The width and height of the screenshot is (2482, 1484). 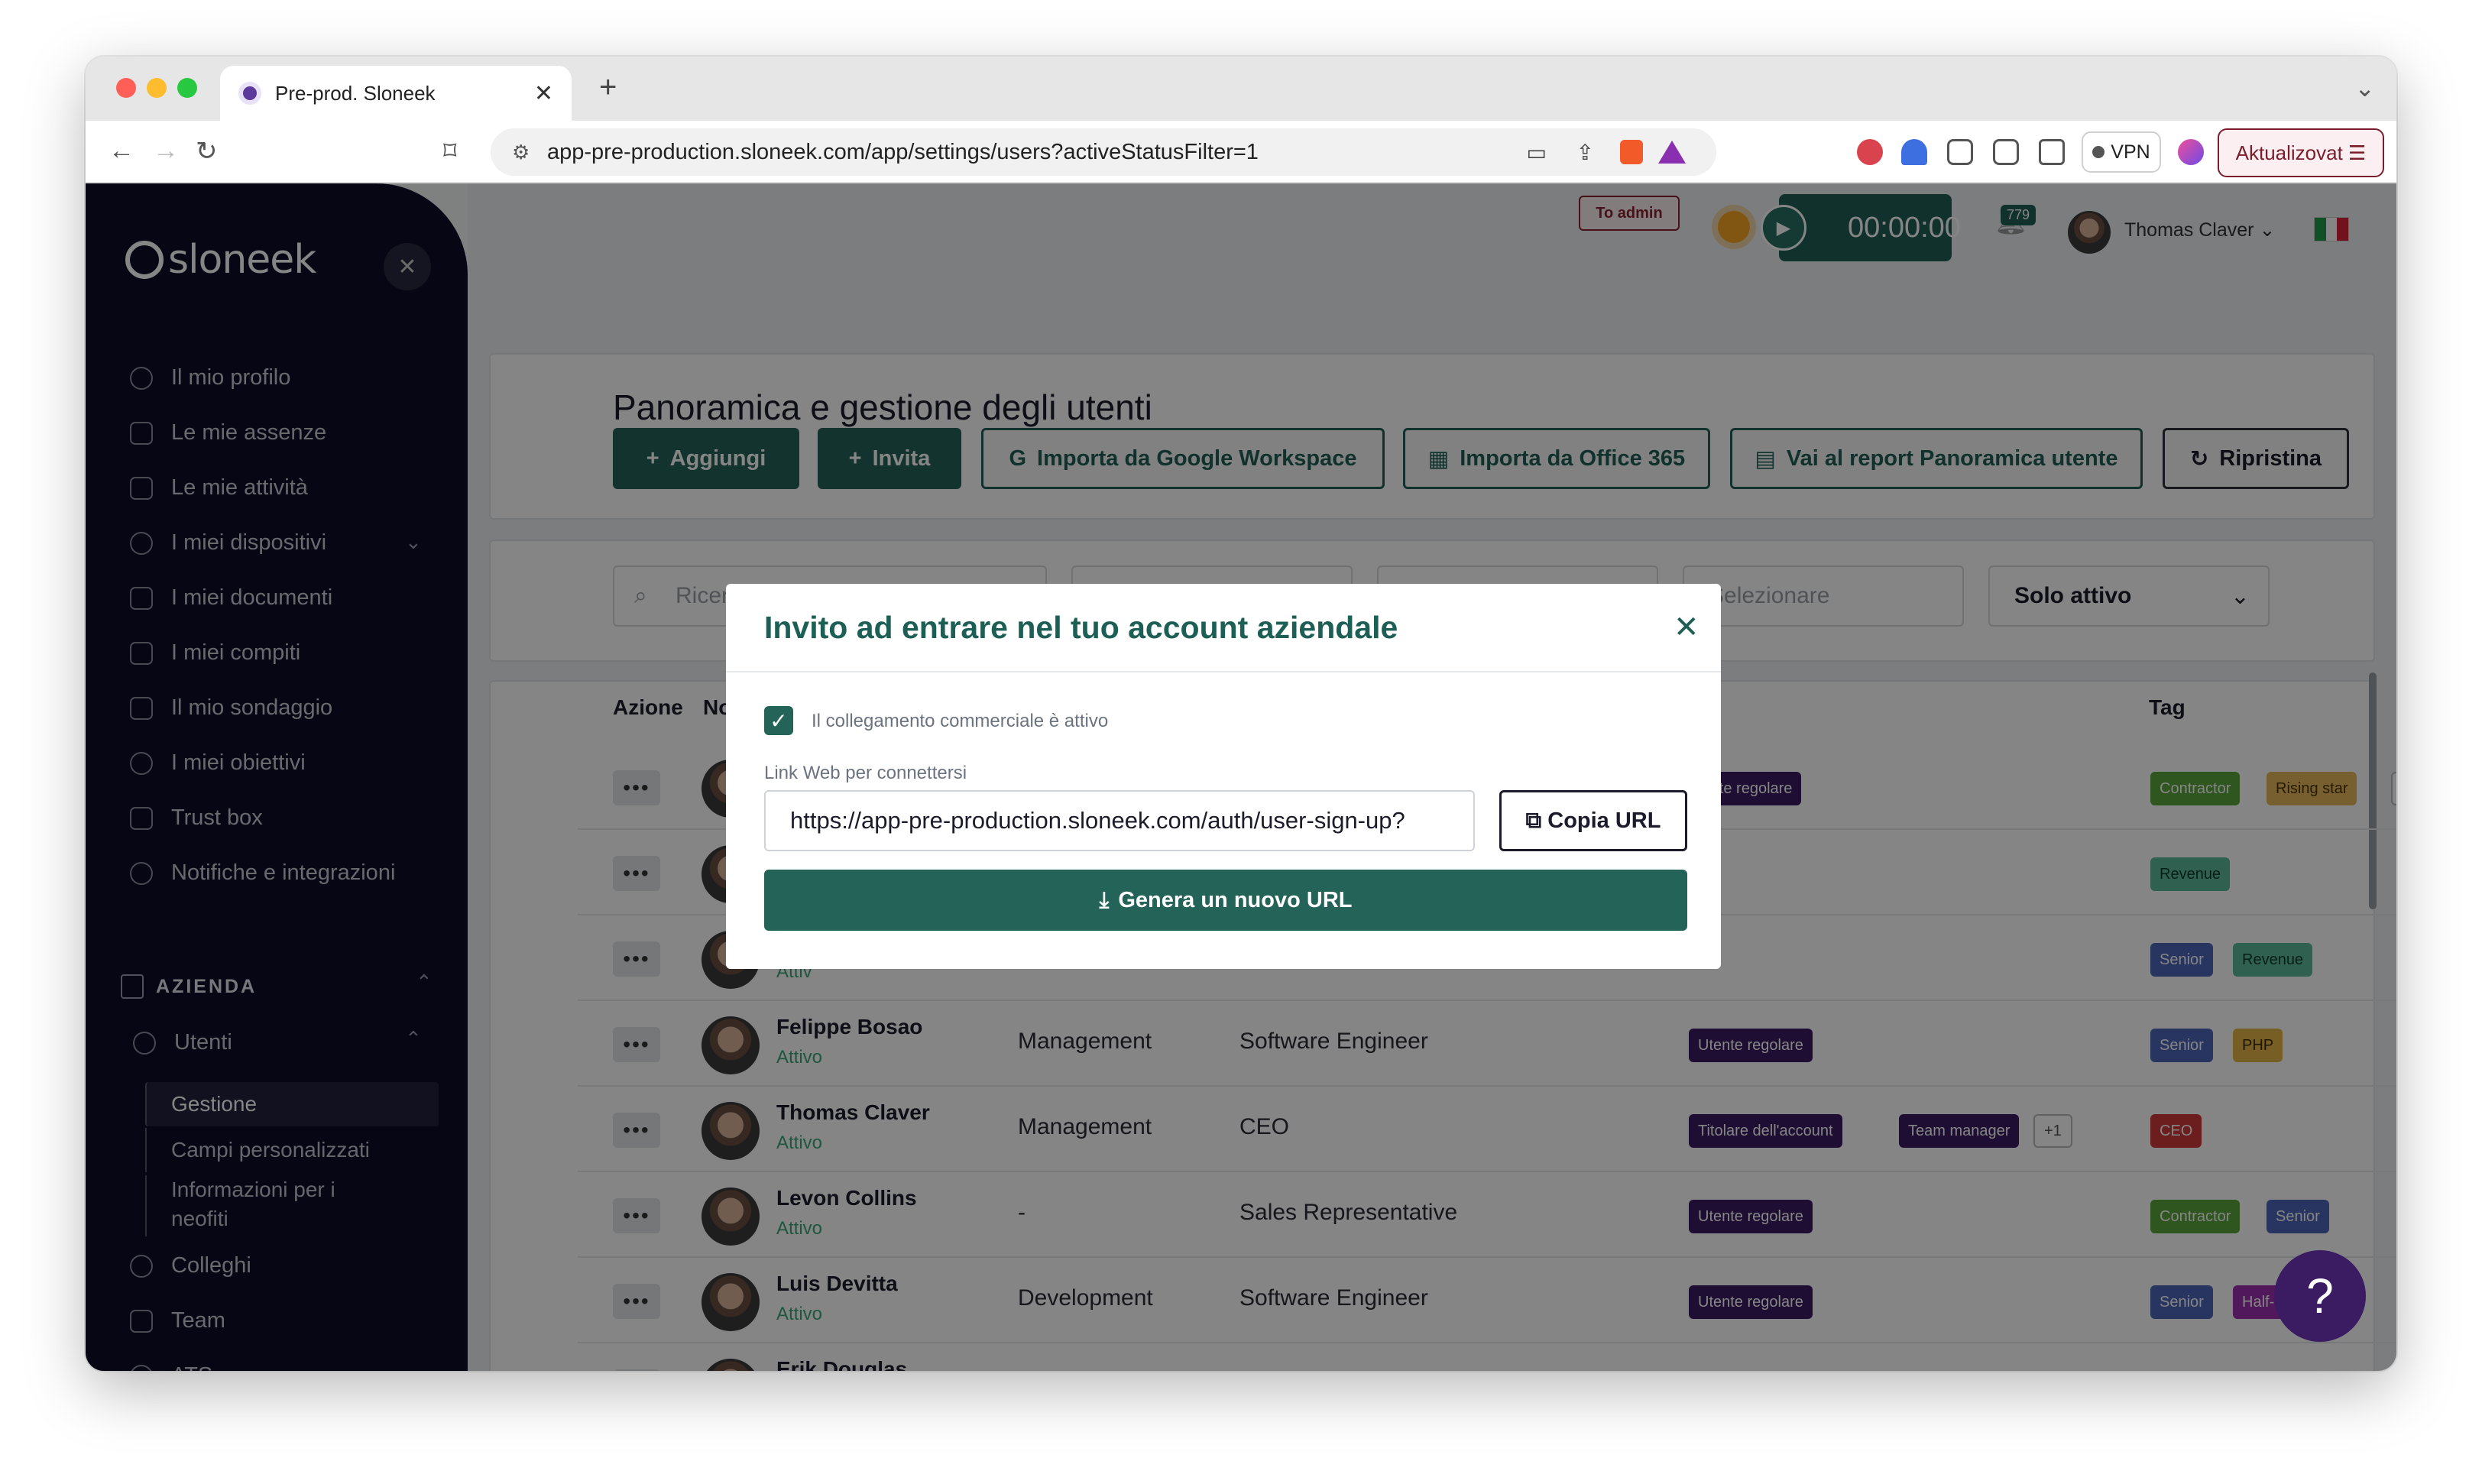 I want to click on maximize-window-button, so click(x=187, y=88).